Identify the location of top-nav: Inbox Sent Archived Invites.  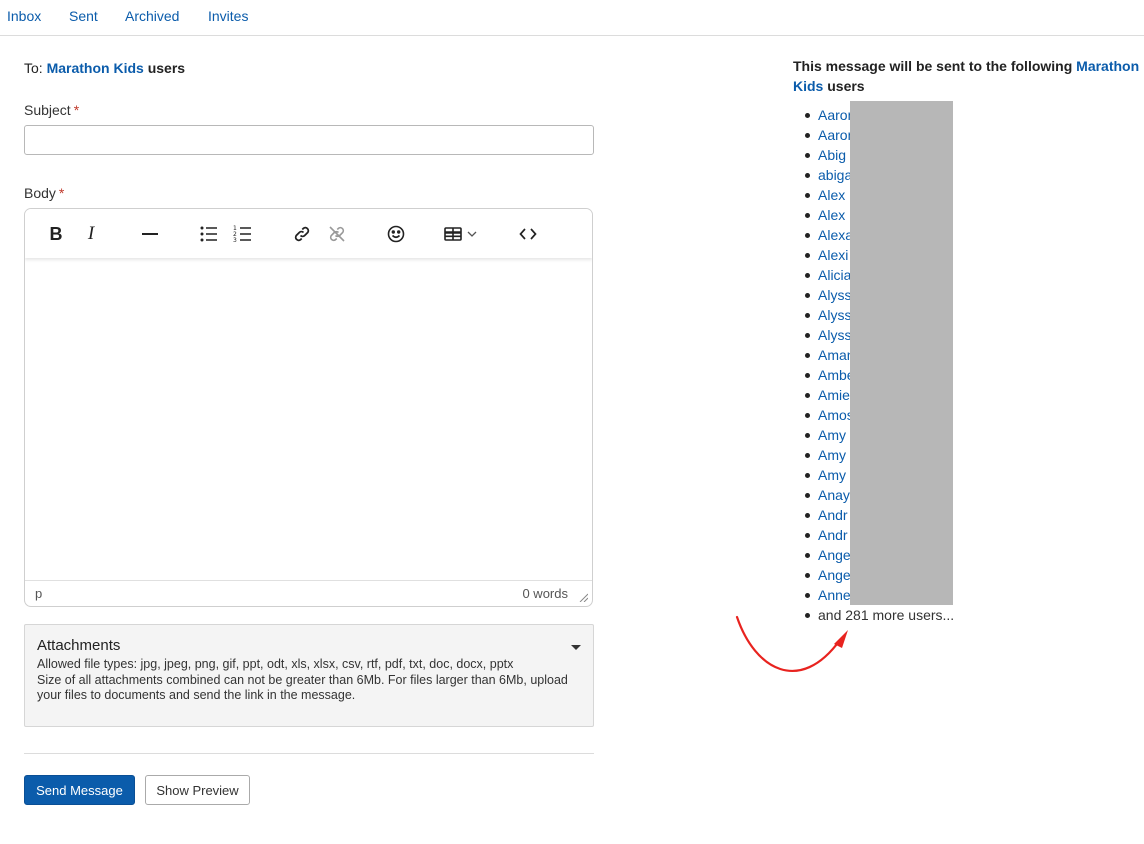
(572, 18).